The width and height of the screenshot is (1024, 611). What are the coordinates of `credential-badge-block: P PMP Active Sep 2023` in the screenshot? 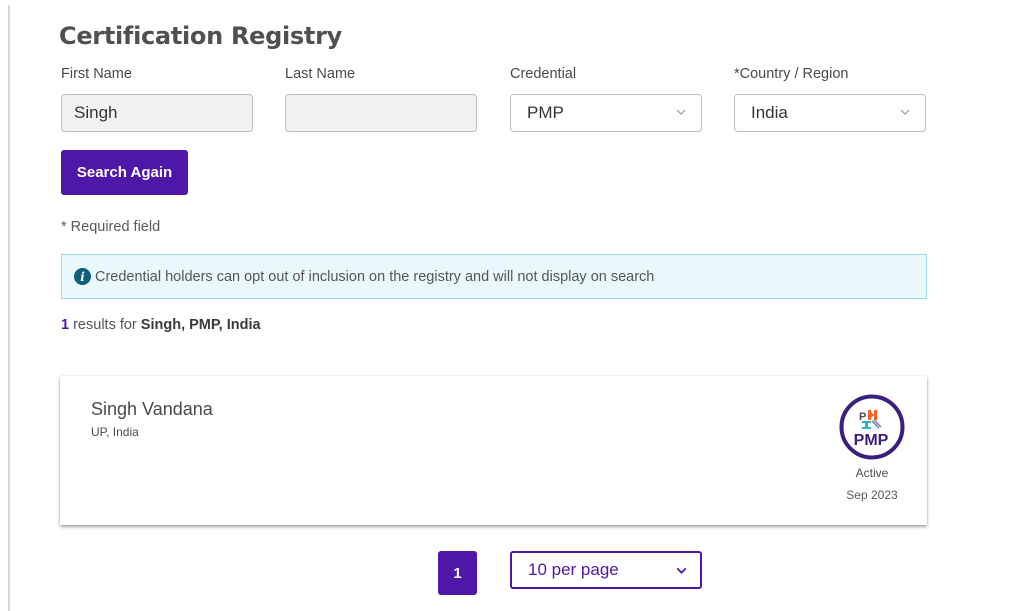 It's located at (872, 448).